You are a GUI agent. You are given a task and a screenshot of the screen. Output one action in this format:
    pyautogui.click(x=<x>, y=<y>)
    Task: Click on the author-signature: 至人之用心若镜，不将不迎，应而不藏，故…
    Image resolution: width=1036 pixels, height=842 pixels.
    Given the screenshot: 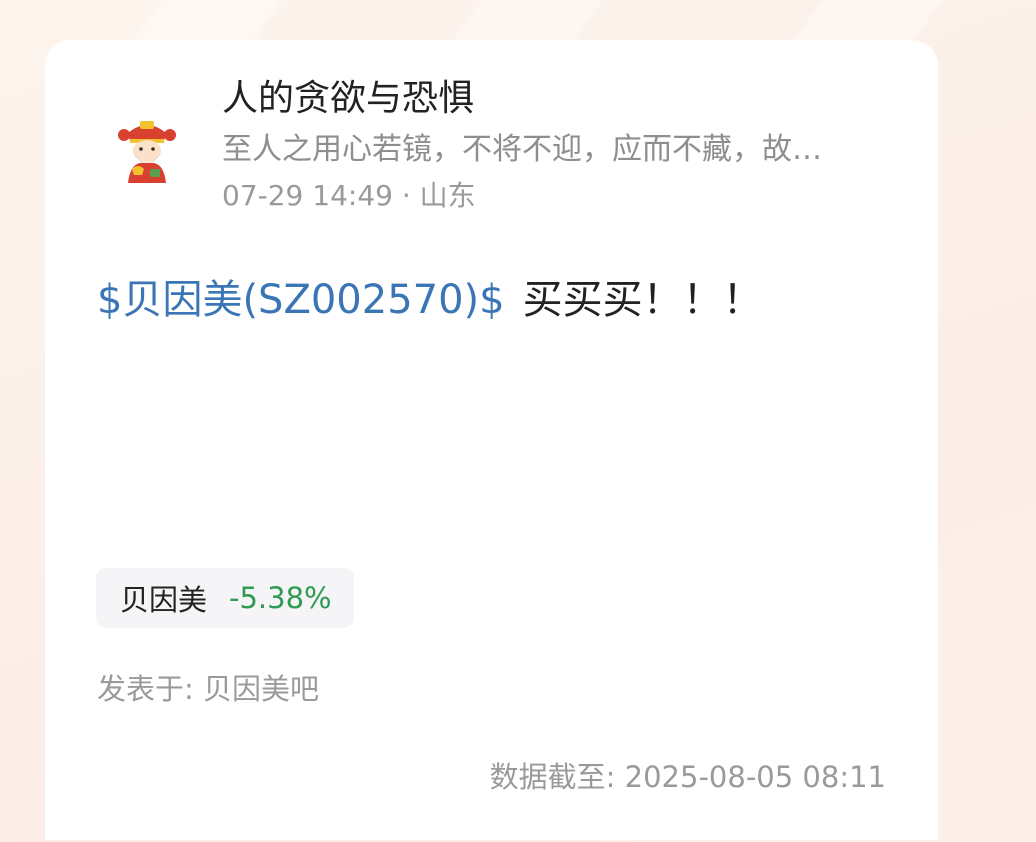 What is the action you would take?
    pyautogui.click(x=522, y=149)
    